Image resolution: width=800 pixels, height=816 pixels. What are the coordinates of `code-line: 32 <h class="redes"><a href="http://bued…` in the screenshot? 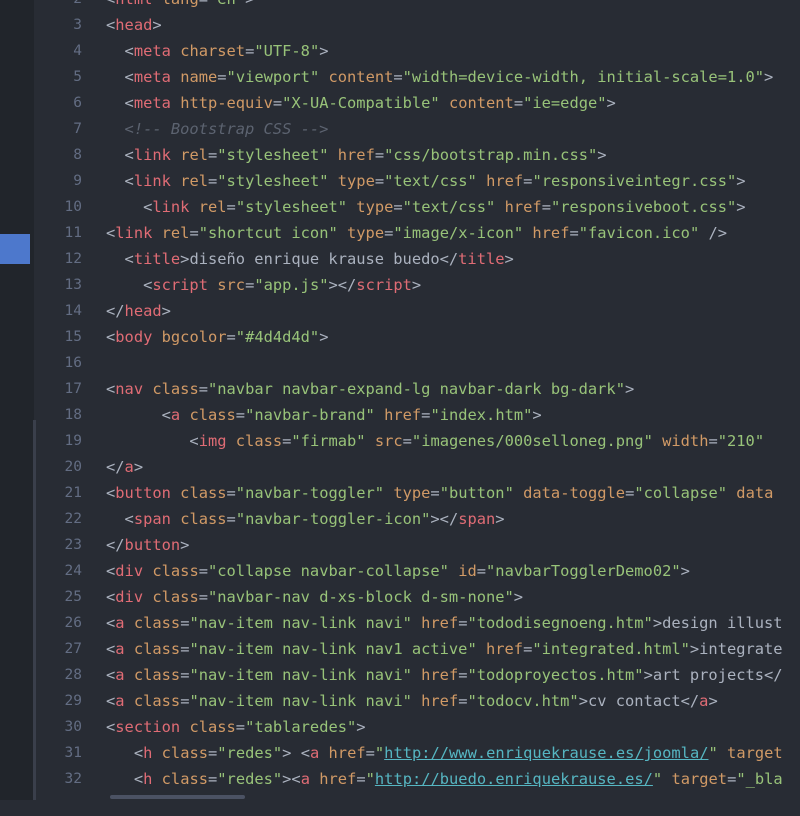 It's located at (418, 779).